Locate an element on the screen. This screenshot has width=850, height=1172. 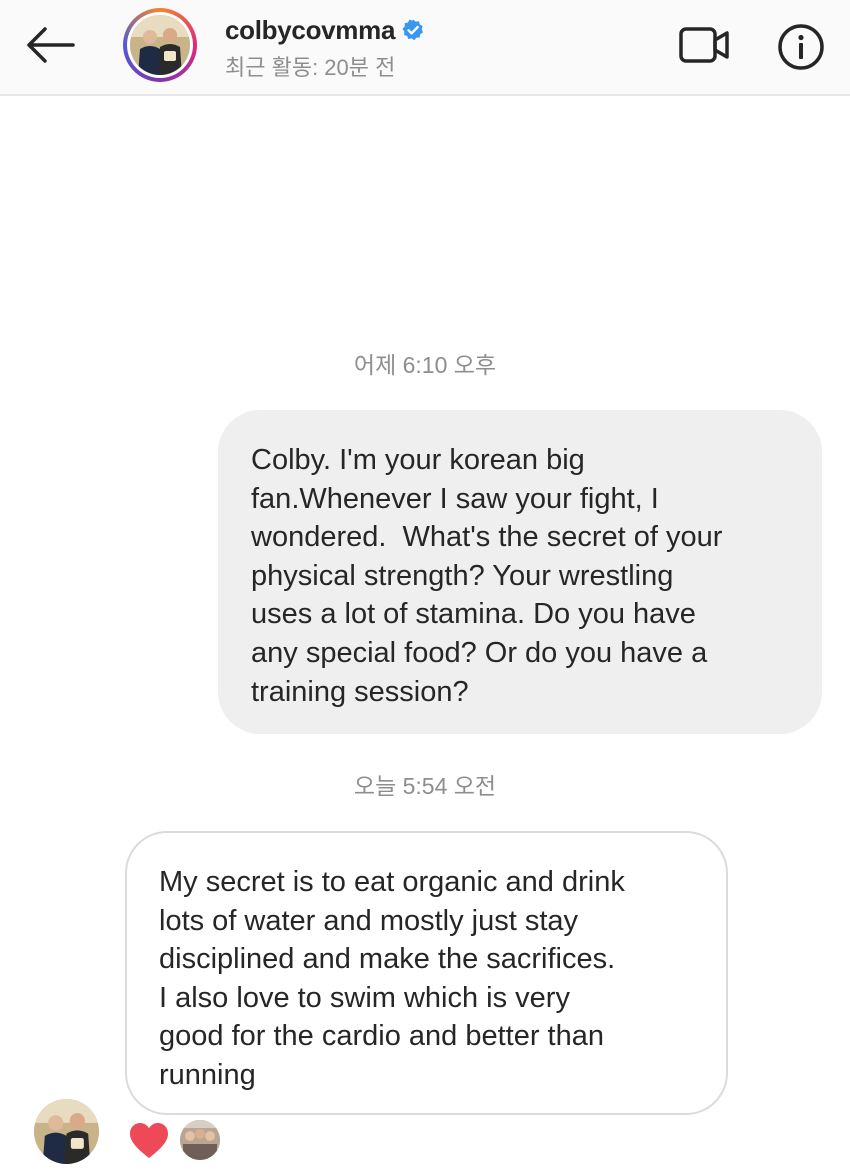
sender-avatar is located at coordinates (66, 1131).